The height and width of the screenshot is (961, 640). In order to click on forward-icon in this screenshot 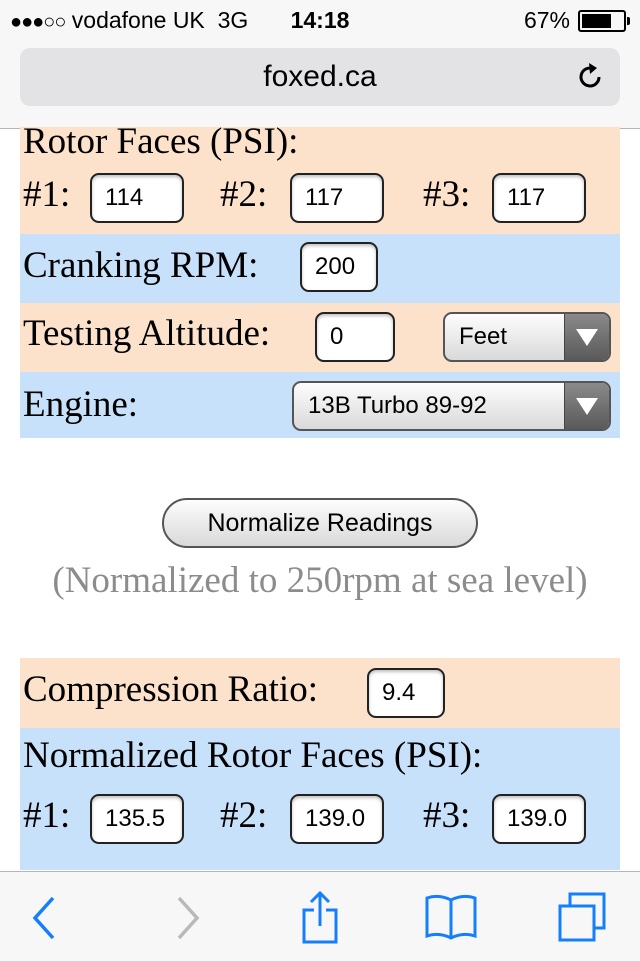, I will do `click(187, 918)`.